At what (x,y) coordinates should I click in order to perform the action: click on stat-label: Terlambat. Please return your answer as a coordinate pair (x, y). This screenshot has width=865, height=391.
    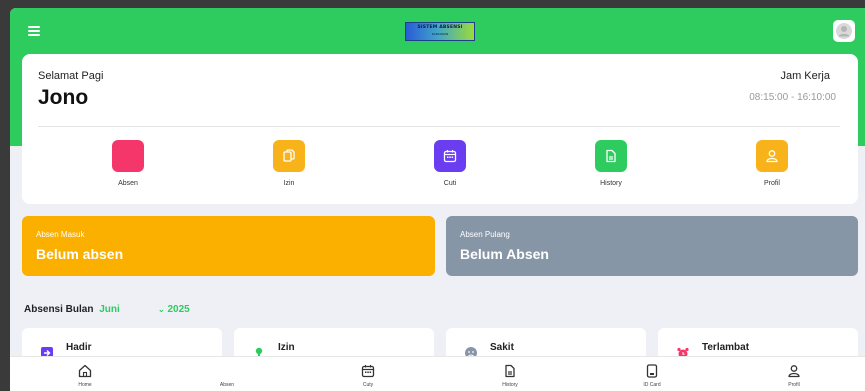
    Looking at the image, I should click on (726, 347).